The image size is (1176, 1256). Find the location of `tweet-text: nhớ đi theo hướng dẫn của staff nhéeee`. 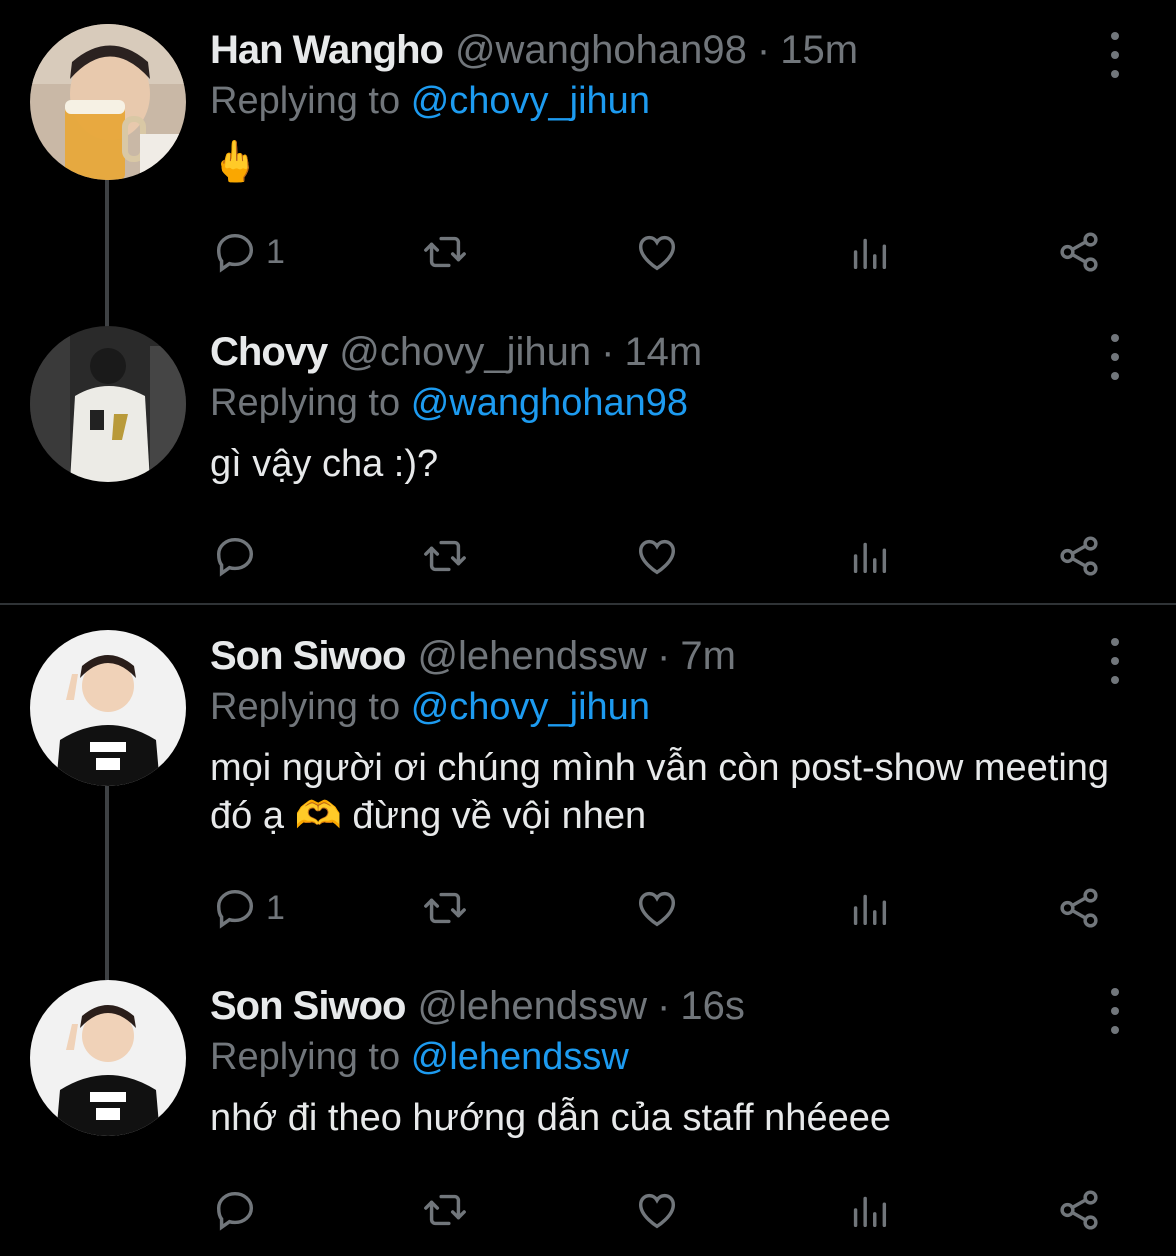

tweet-text: nhớ đi theo hướng dẫn của staff nhéeee is located at coordinates (550, 1118).